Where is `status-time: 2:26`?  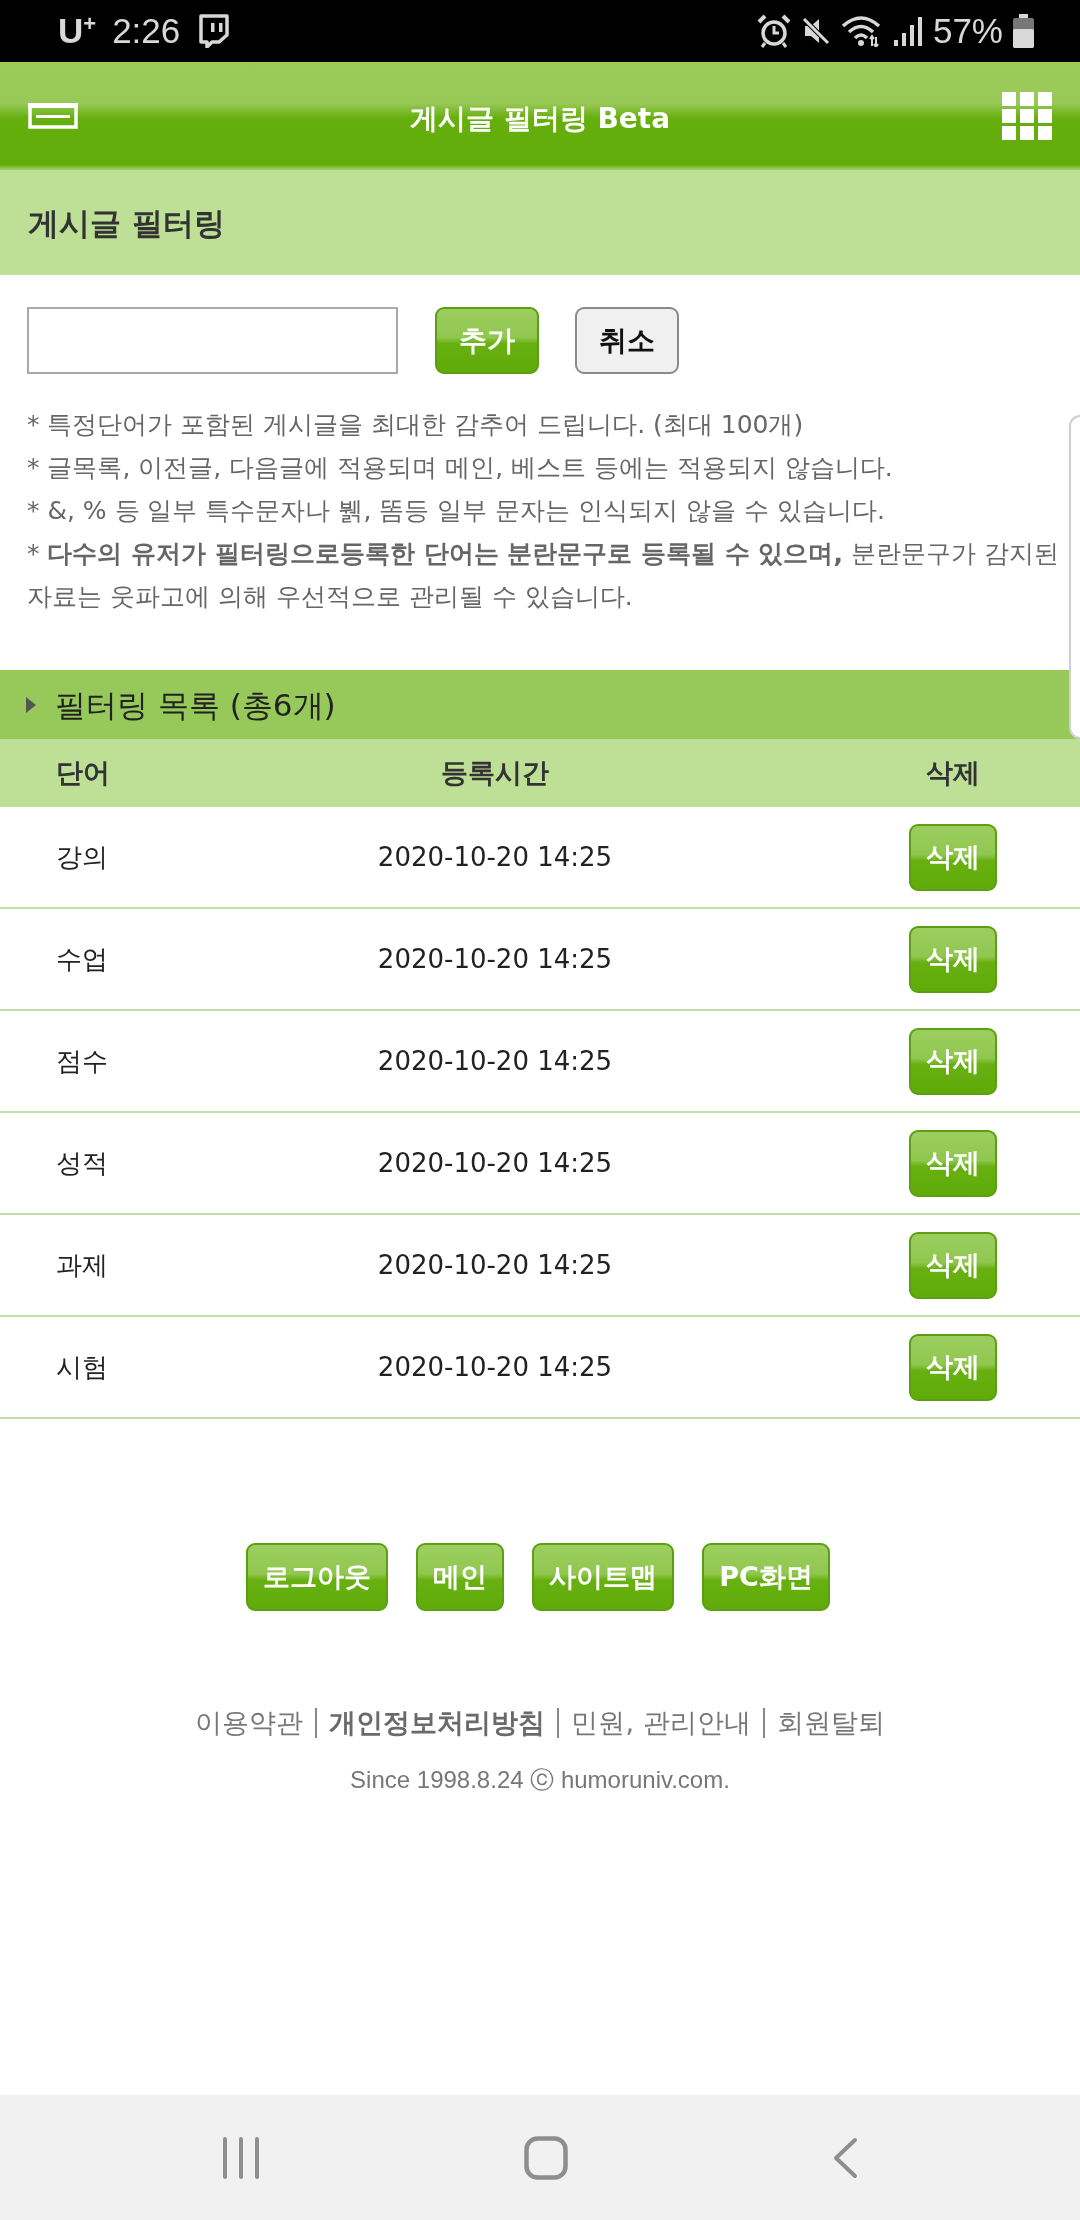
status-time: 2:26 is located at coordinates (146, 31).